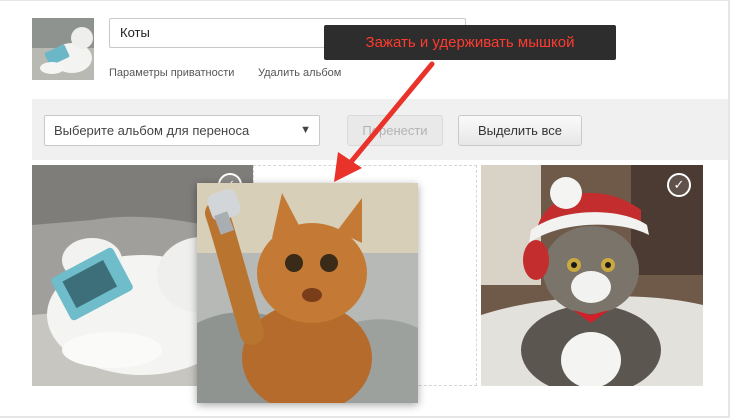 This screenshot has height=418, width=730. What do you see at coordinates (520, 130) in the screenshot?
I see `select-all-button: Выделить все` at bounding box center [520, 130].